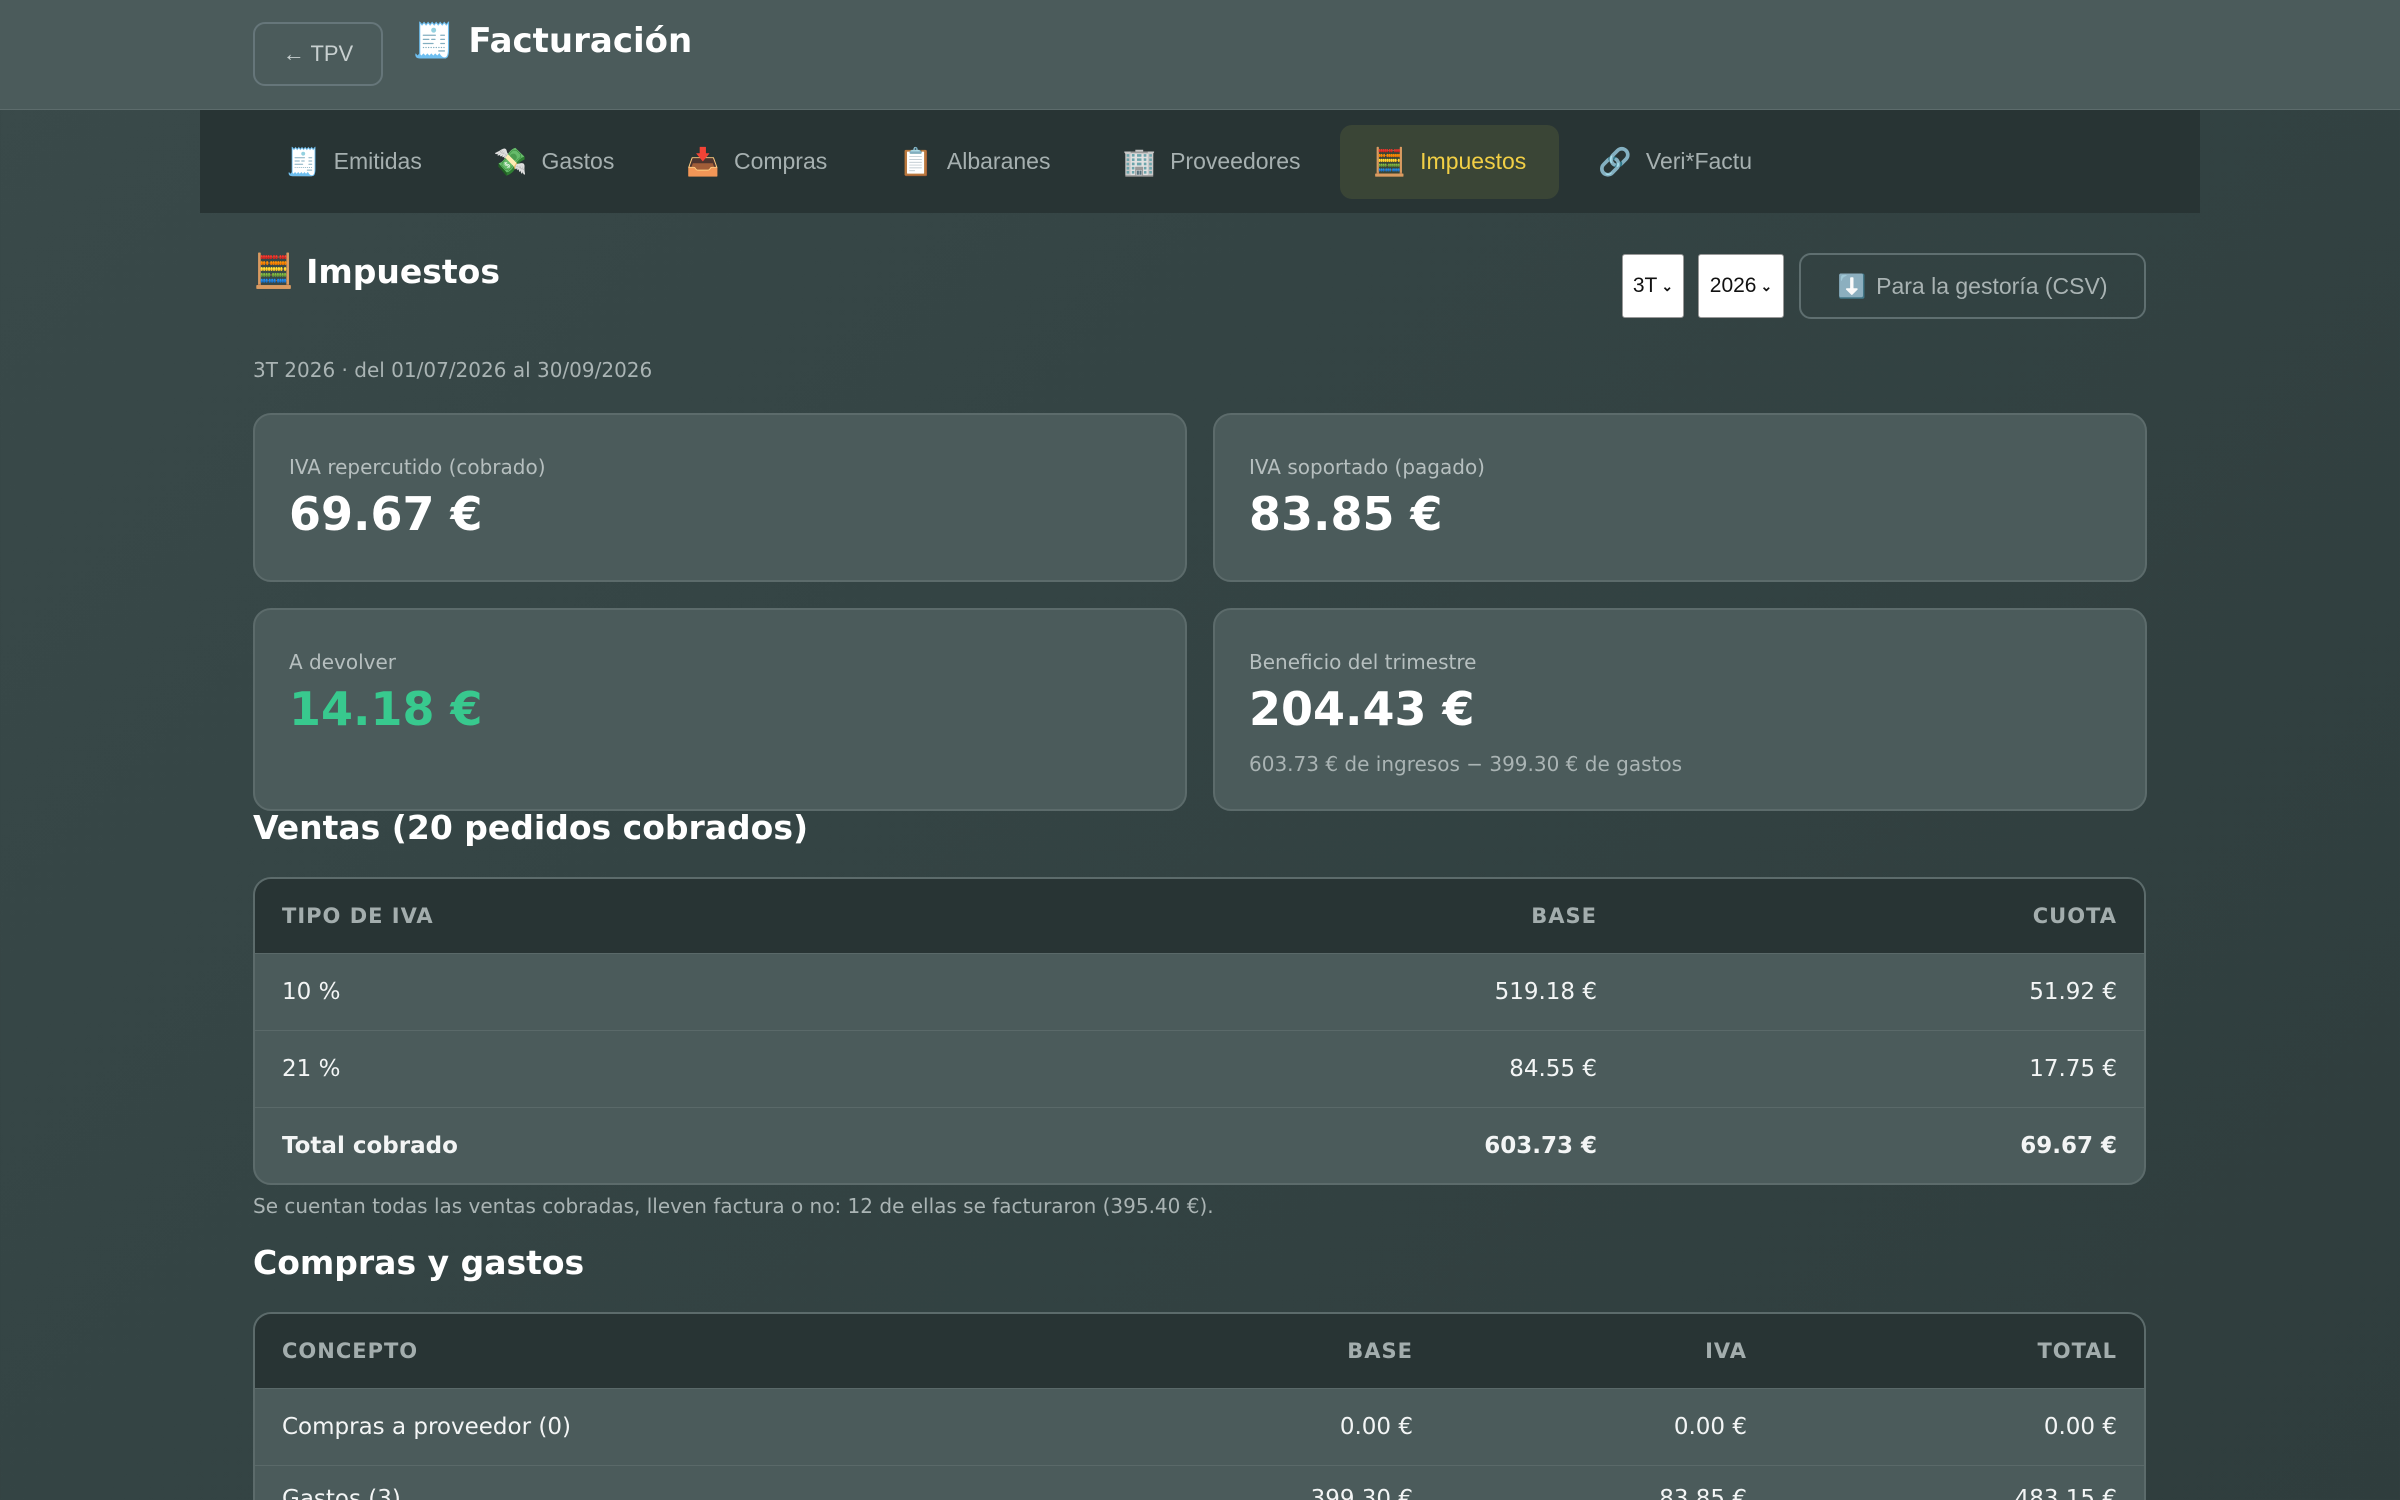  Describe the element at coordinates (2073, 1069) in the screenshot. I see `table-cell: 17.75 €` at that location.